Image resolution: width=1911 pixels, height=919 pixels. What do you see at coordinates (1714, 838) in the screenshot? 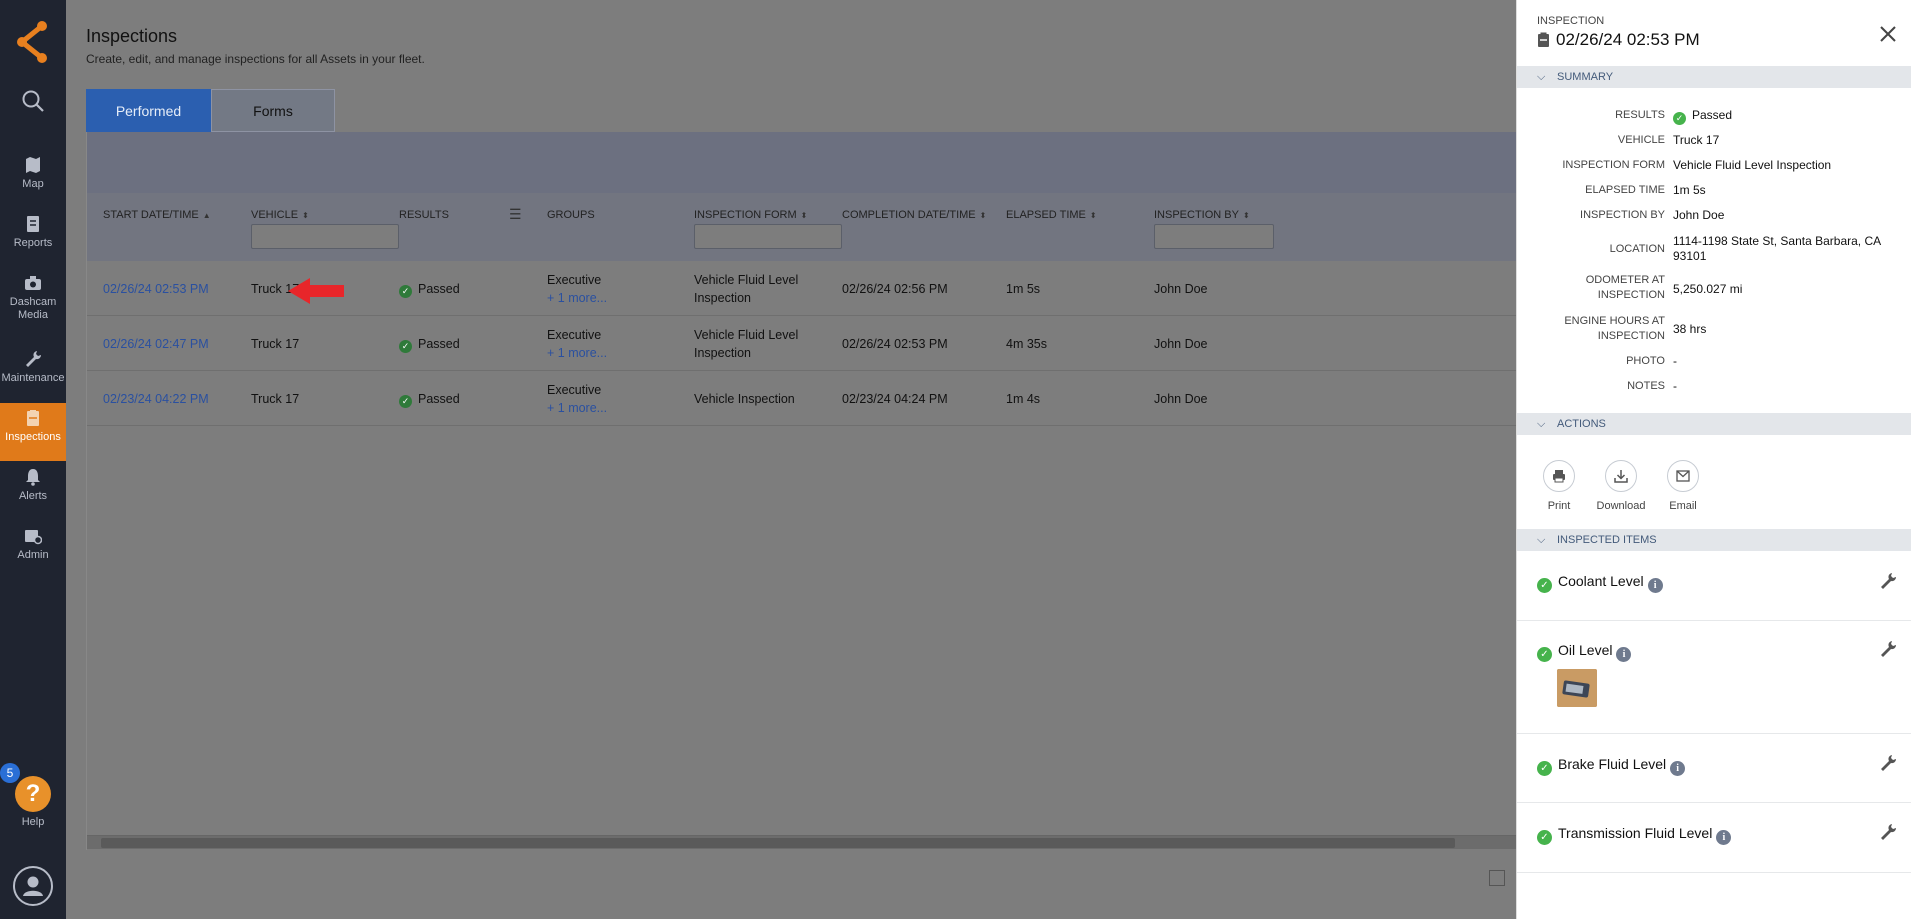
I see `inspected-item-transmission-fluid: ✓ Transmission Fluid Level i` at bounding box center [1714, 838].